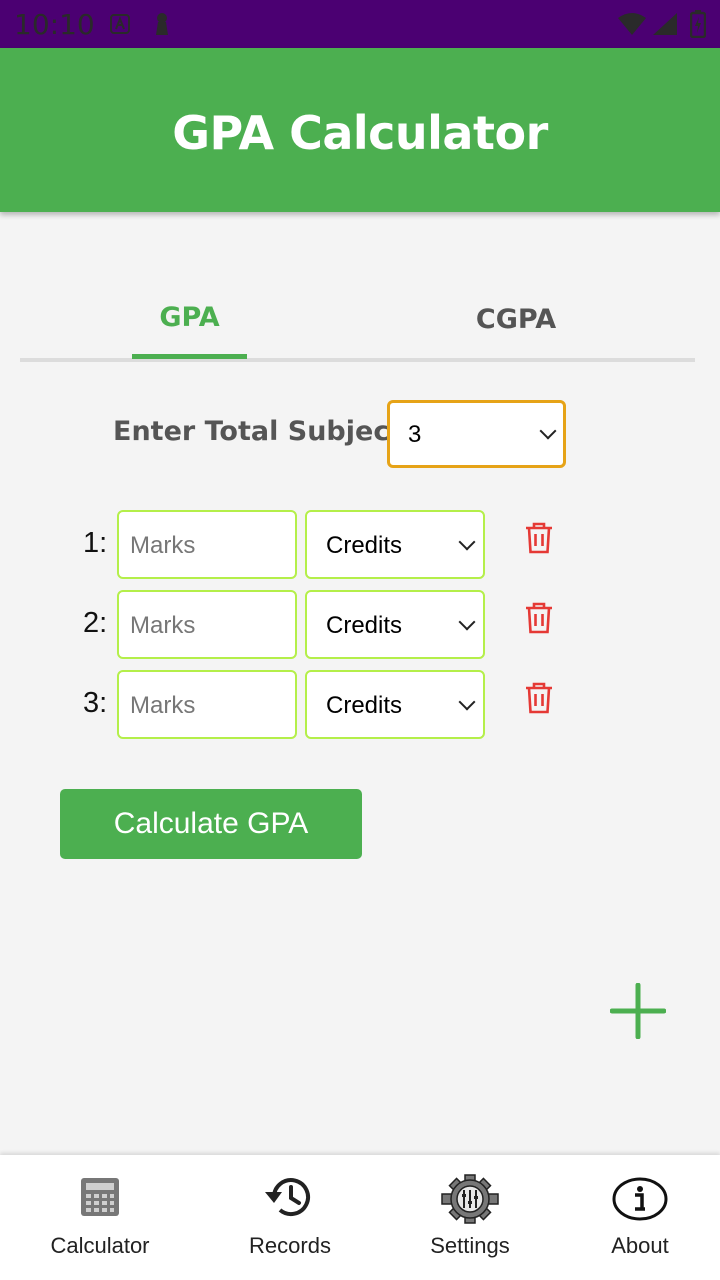  I want to click on total-subjects-label: Enter Total Subjects:, so click(271, 431).